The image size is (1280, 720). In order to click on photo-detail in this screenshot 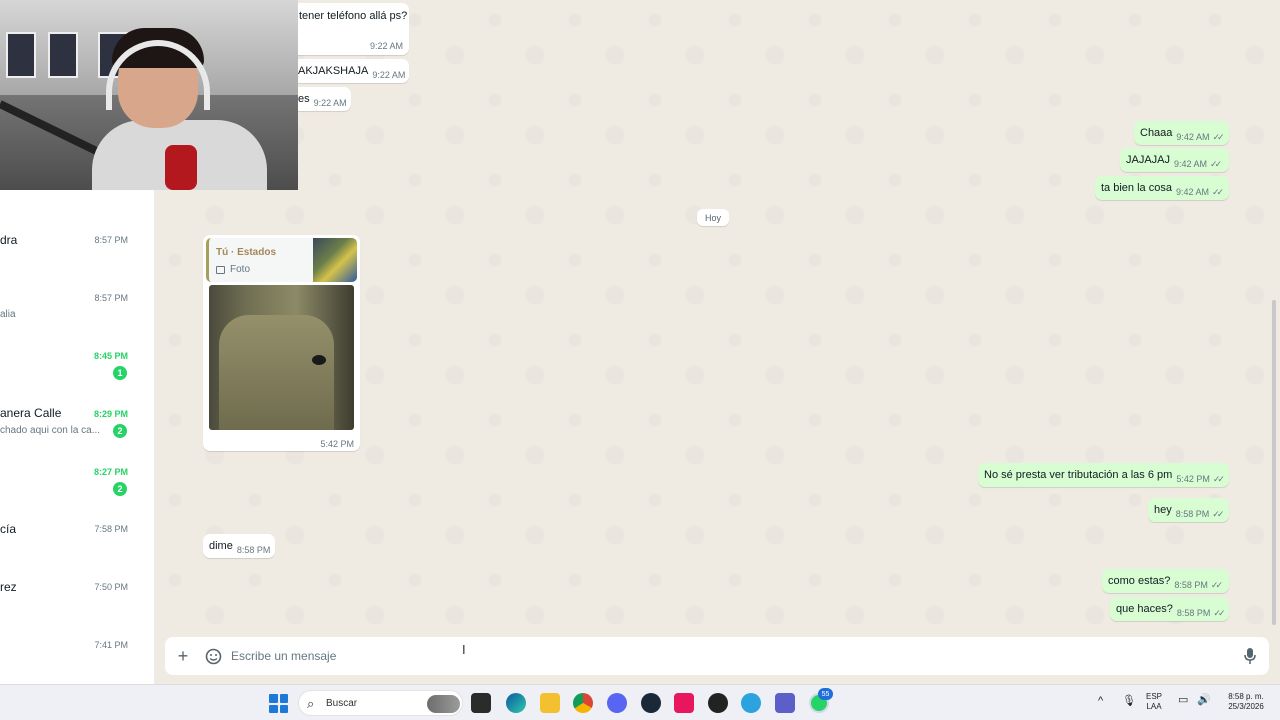, I will do `click(319, 360)`.